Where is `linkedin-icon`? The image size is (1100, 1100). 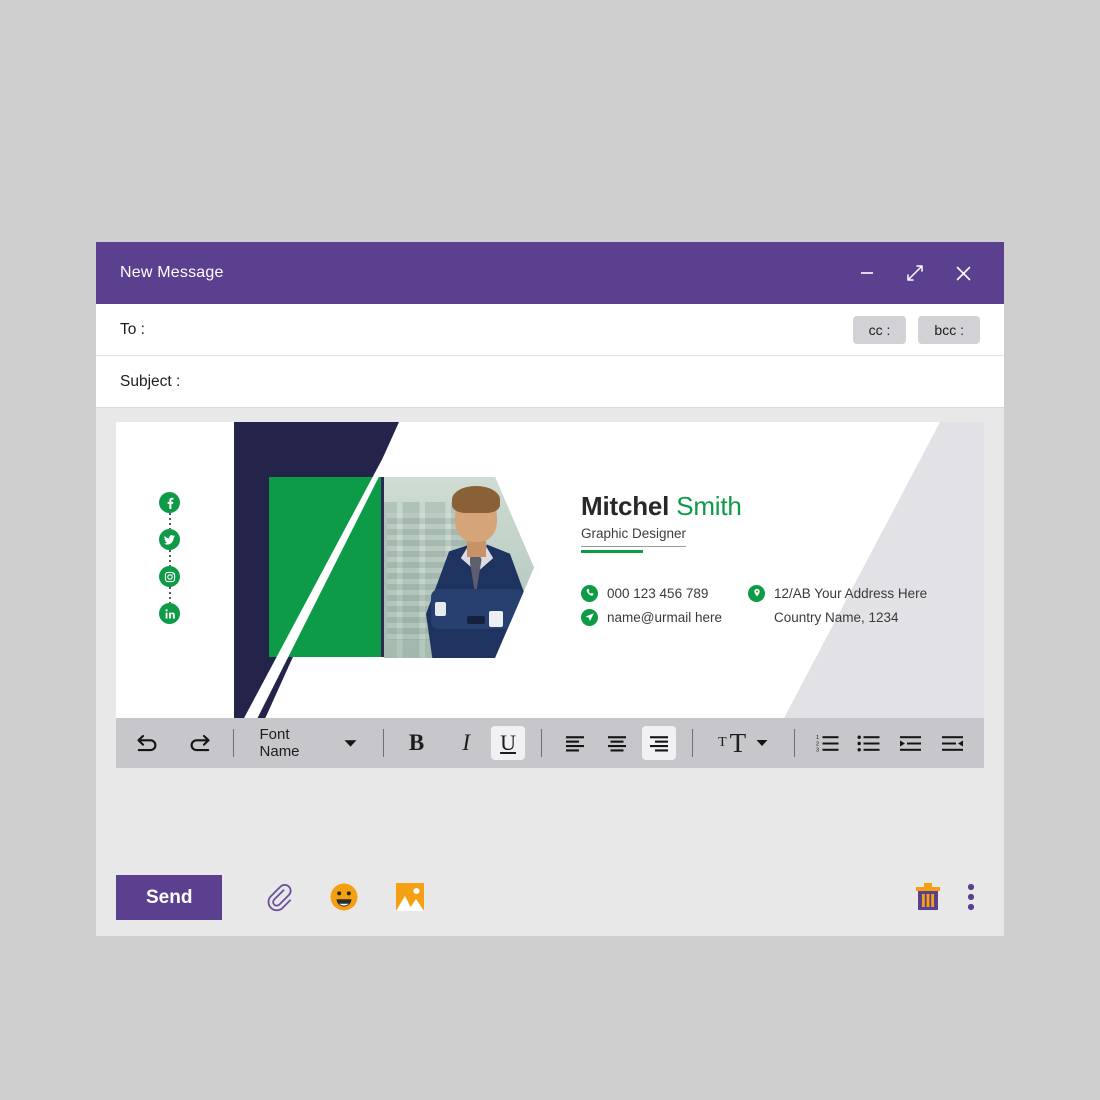
linkedin-icon is located at coordinates (170, 614).